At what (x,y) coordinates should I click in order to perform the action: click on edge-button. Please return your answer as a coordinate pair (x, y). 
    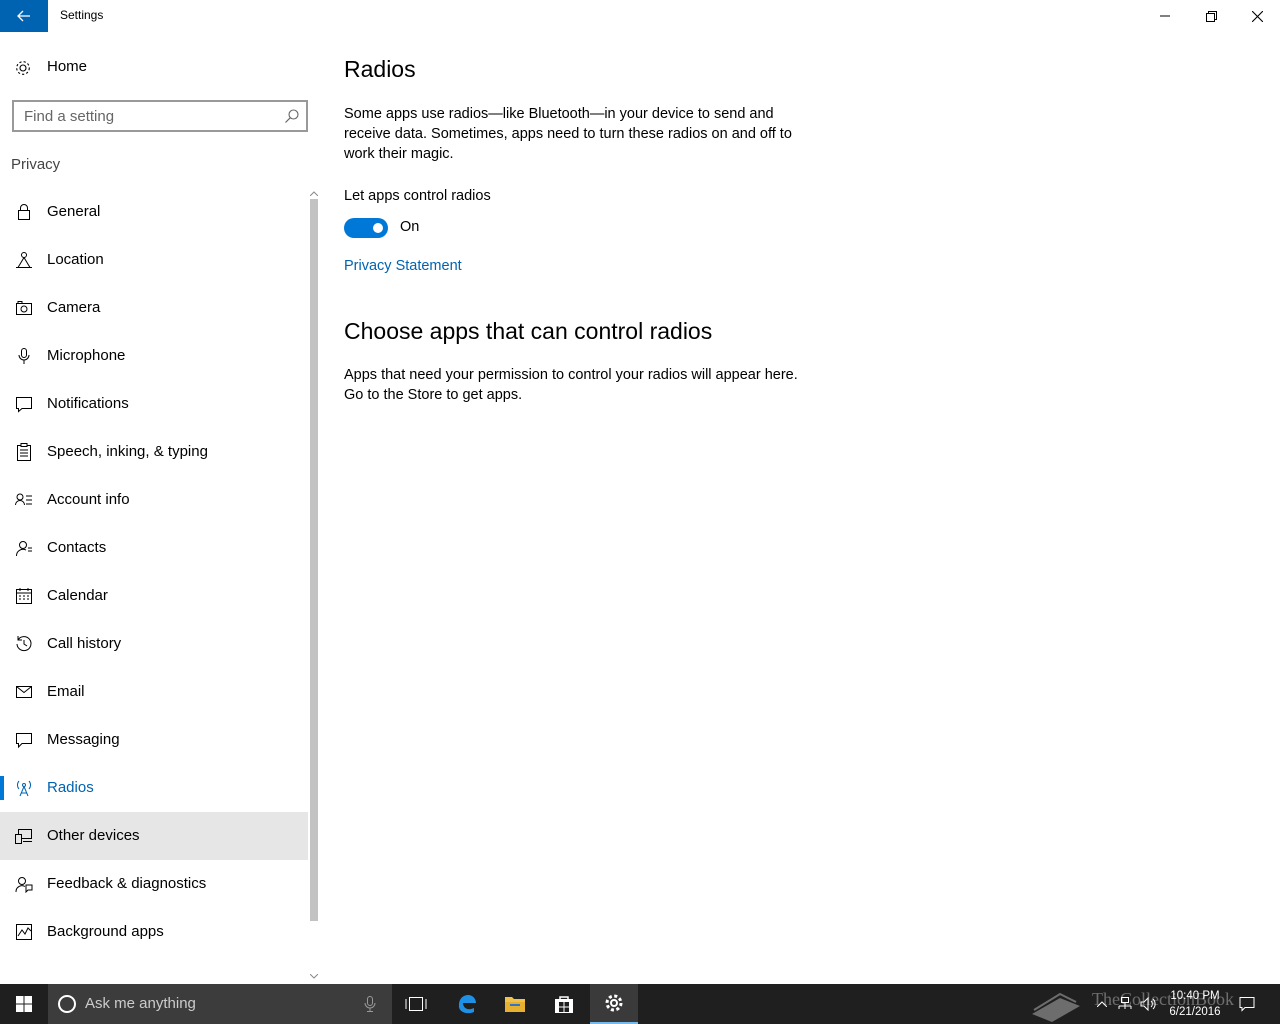
    Looking at the image, I should click on (467, 1004).